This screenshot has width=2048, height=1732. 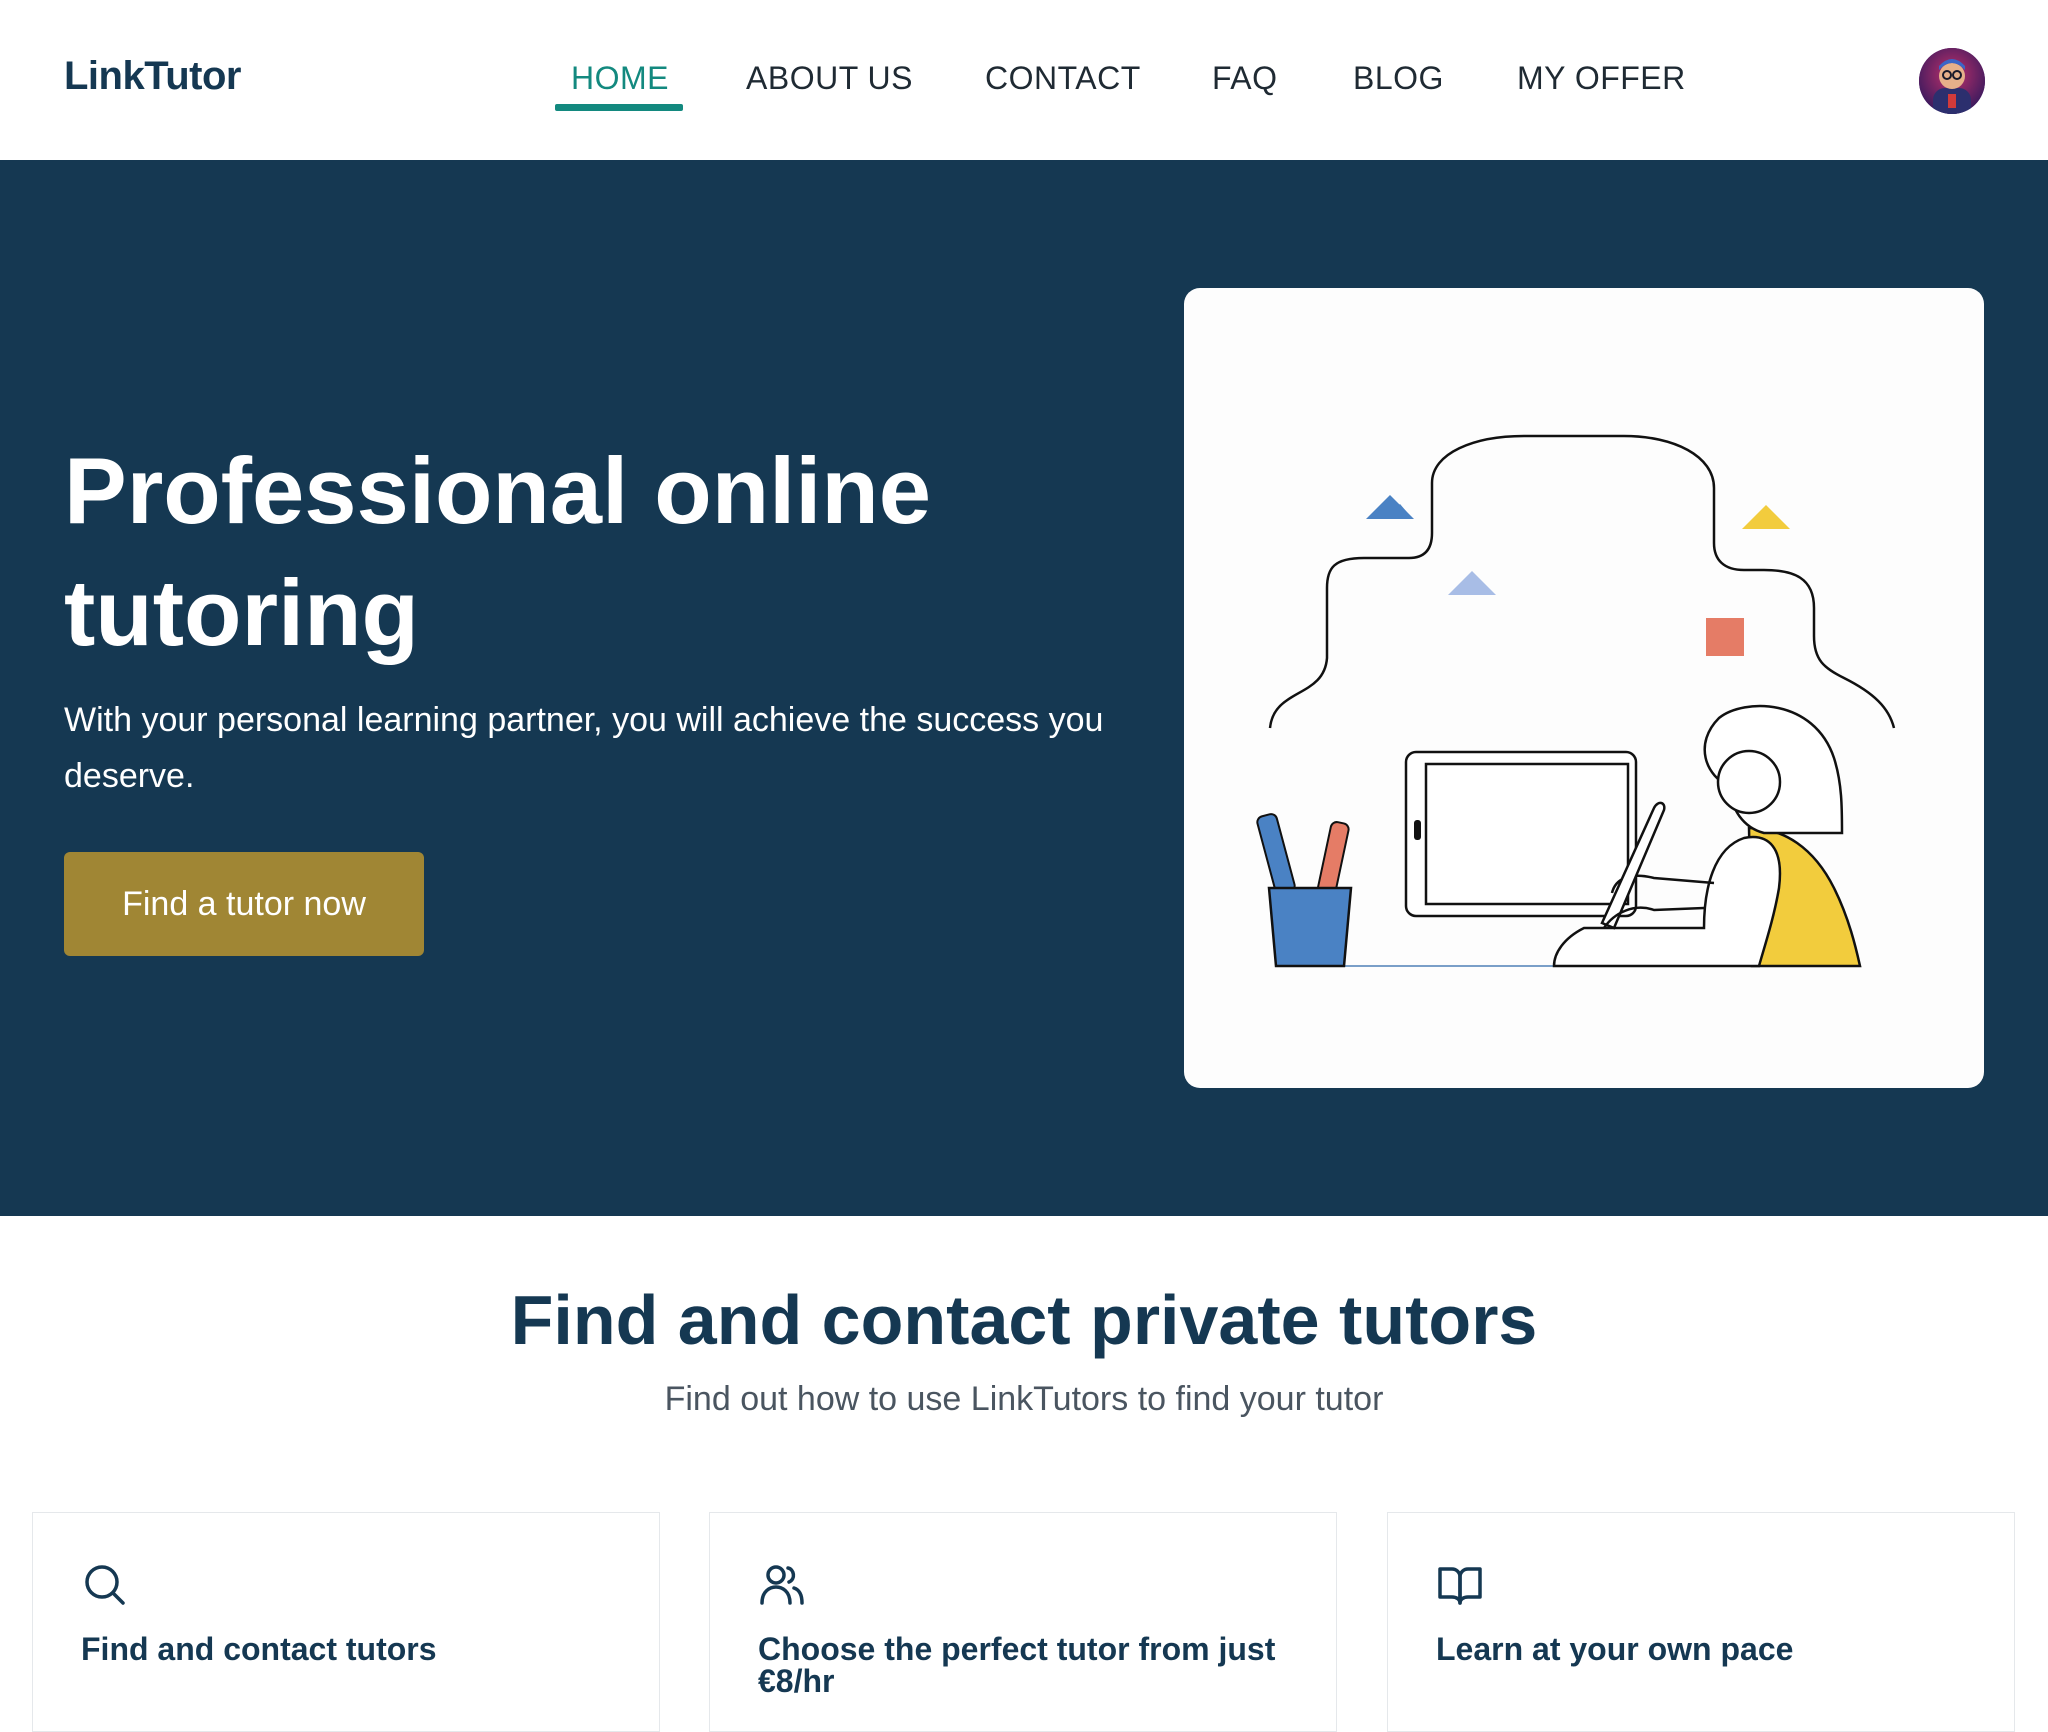 What do you see at coordinates (1063, 78) in the screenshot?
I see `nav-contact: CONTACT` at bounding box center [1063, 78].